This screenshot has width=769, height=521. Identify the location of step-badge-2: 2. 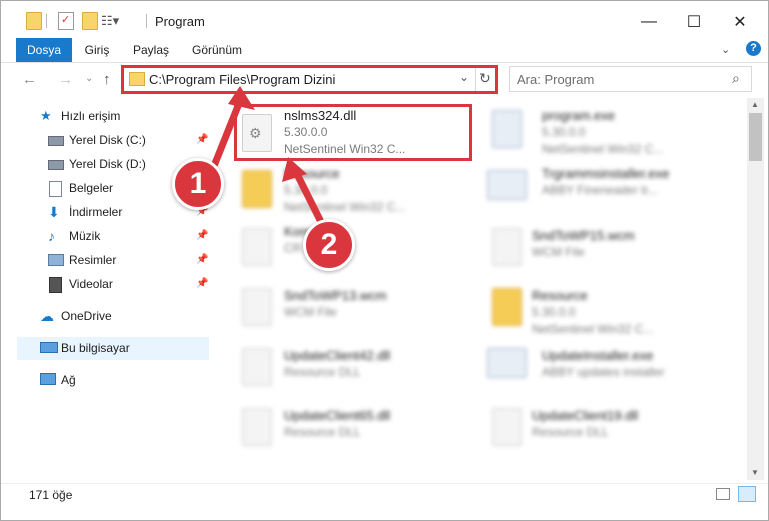
(329, 245).